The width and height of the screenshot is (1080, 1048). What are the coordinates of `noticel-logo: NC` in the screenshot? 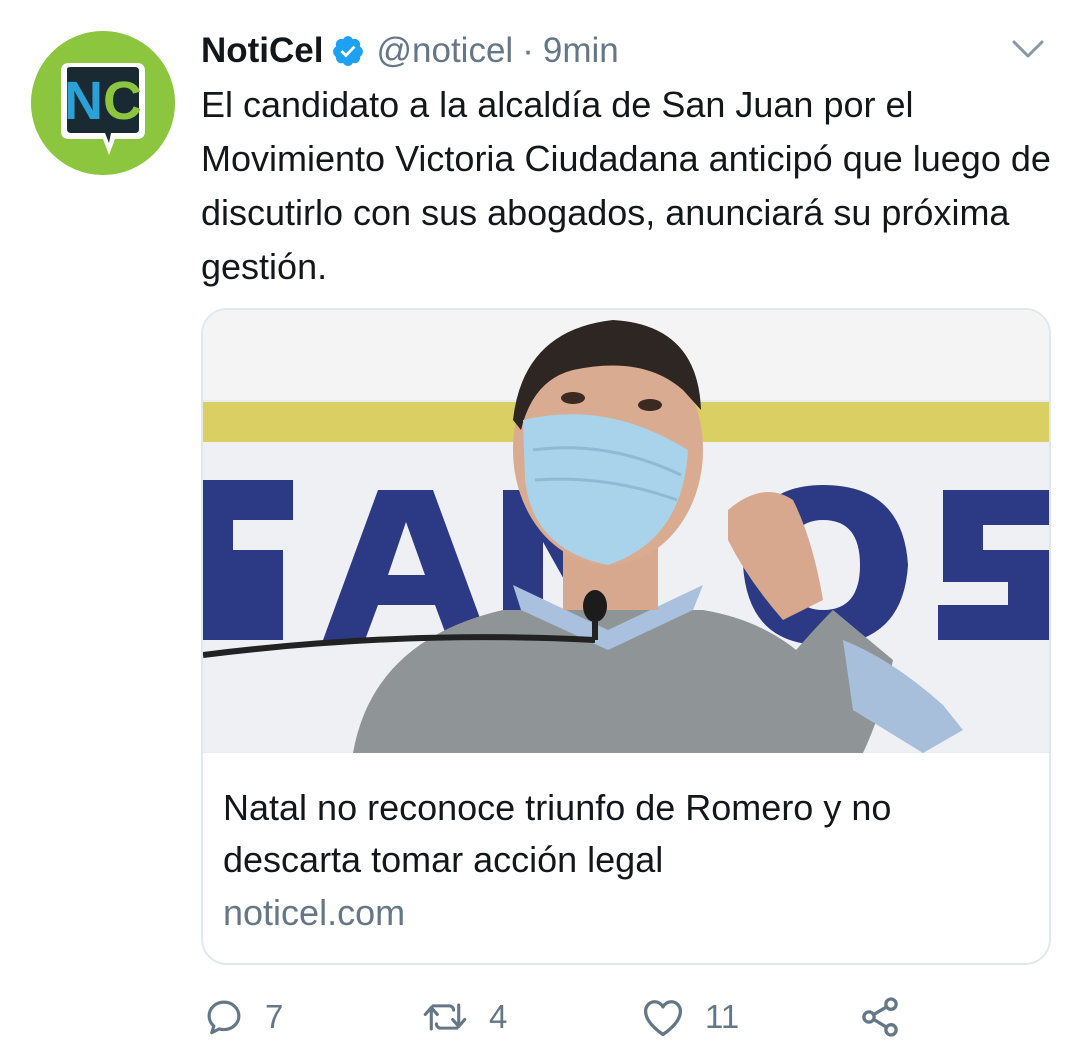 It's located at (103, 103).